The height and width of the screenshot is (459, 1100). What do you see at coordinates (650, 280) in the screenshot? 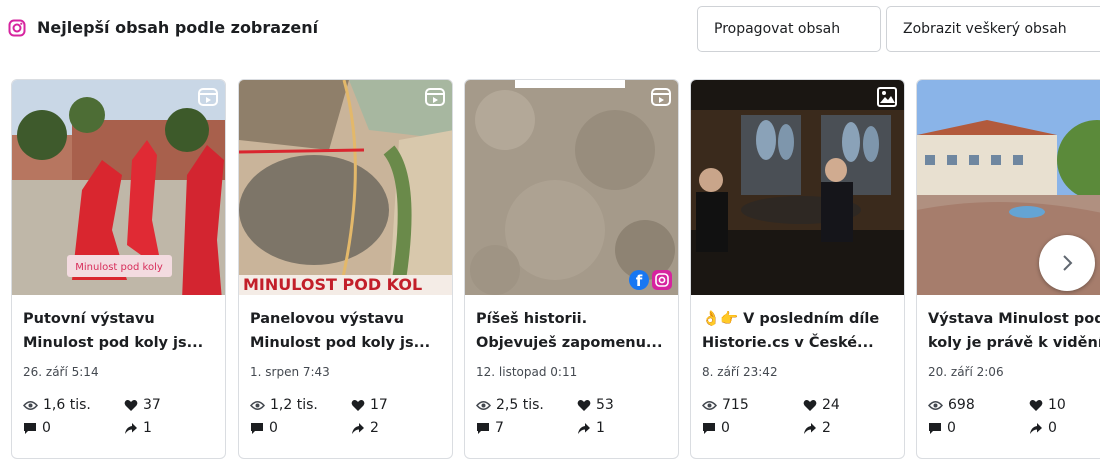
I see `facebook-instagram-icon: f` at bounding box center [650, 280].